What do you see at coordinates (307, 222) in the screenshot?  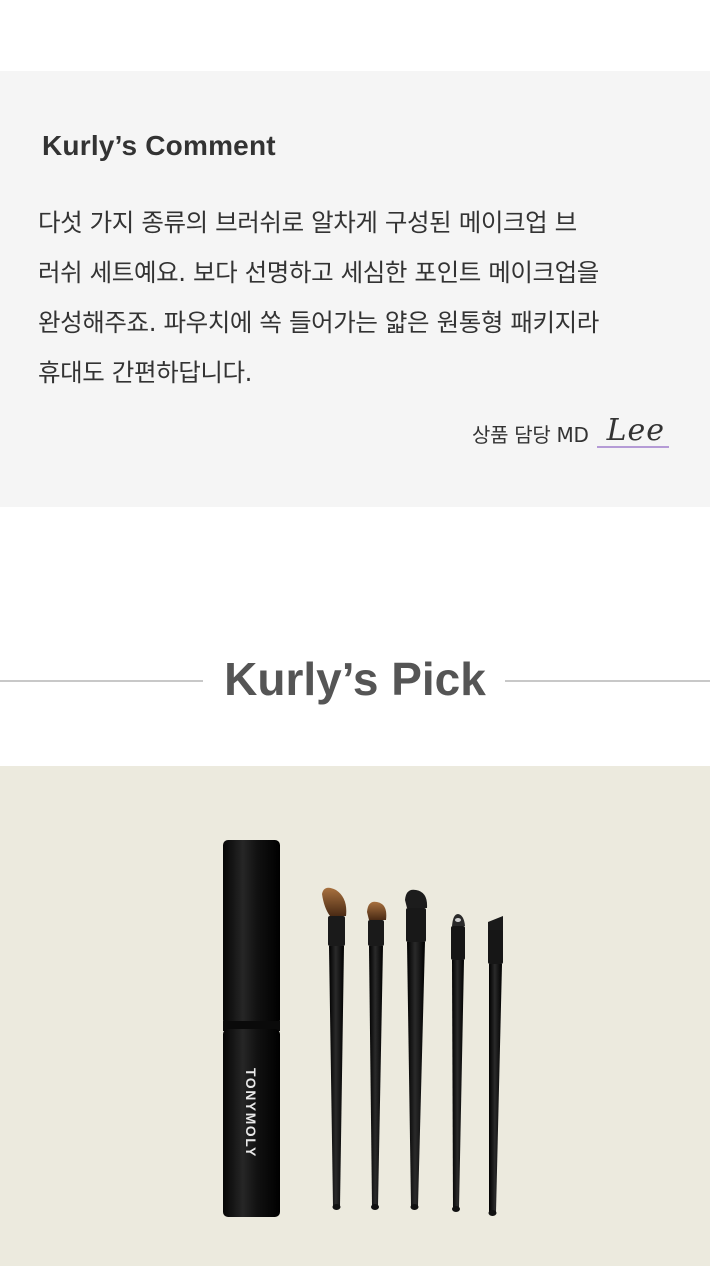 I see `comment-line: 다섯 가지 종류의 브러쉬로 알차게 구성된 메이크업 브` at bounding box center [307, 222].